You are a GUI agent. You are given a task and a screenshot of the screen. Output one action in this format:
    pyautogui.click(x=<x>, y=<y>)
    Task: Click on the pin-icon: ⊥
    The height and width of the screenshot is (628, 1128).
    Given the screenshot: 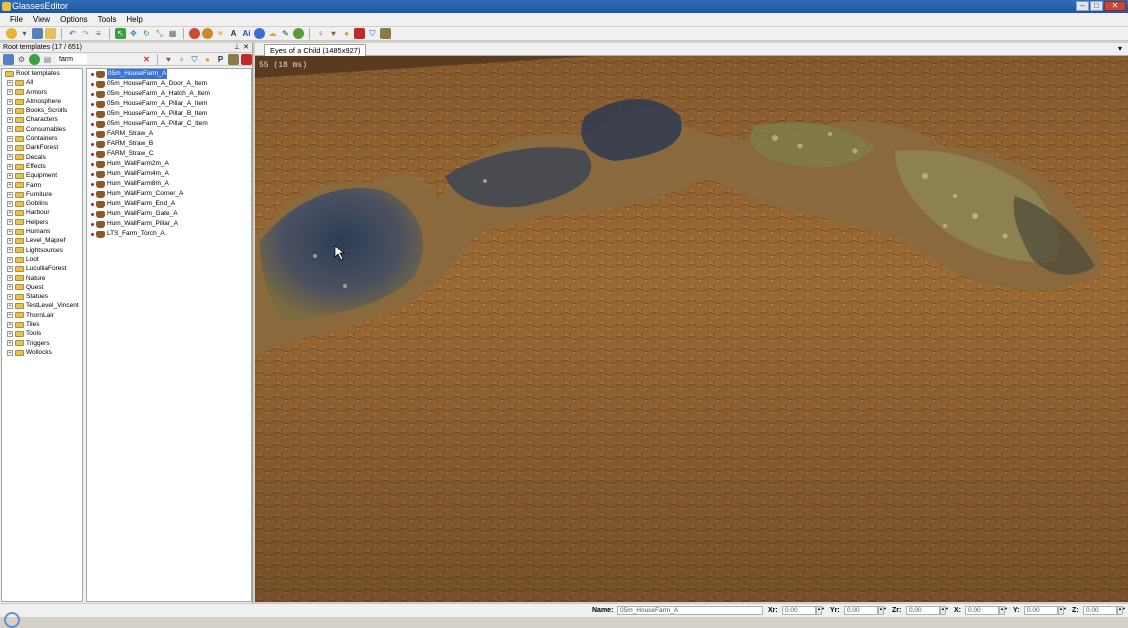 What is the action you would take?
    pyautogui.click(x=237, y=48)
    